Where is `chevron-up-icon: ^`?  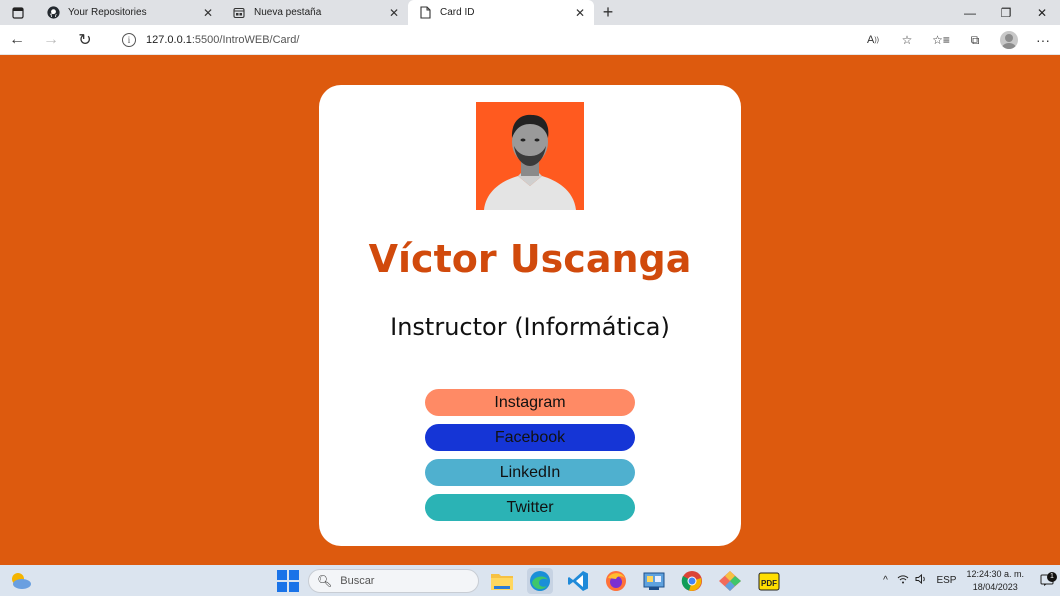
chevron-up-icon: ^ is located at coordinates (885, 580).